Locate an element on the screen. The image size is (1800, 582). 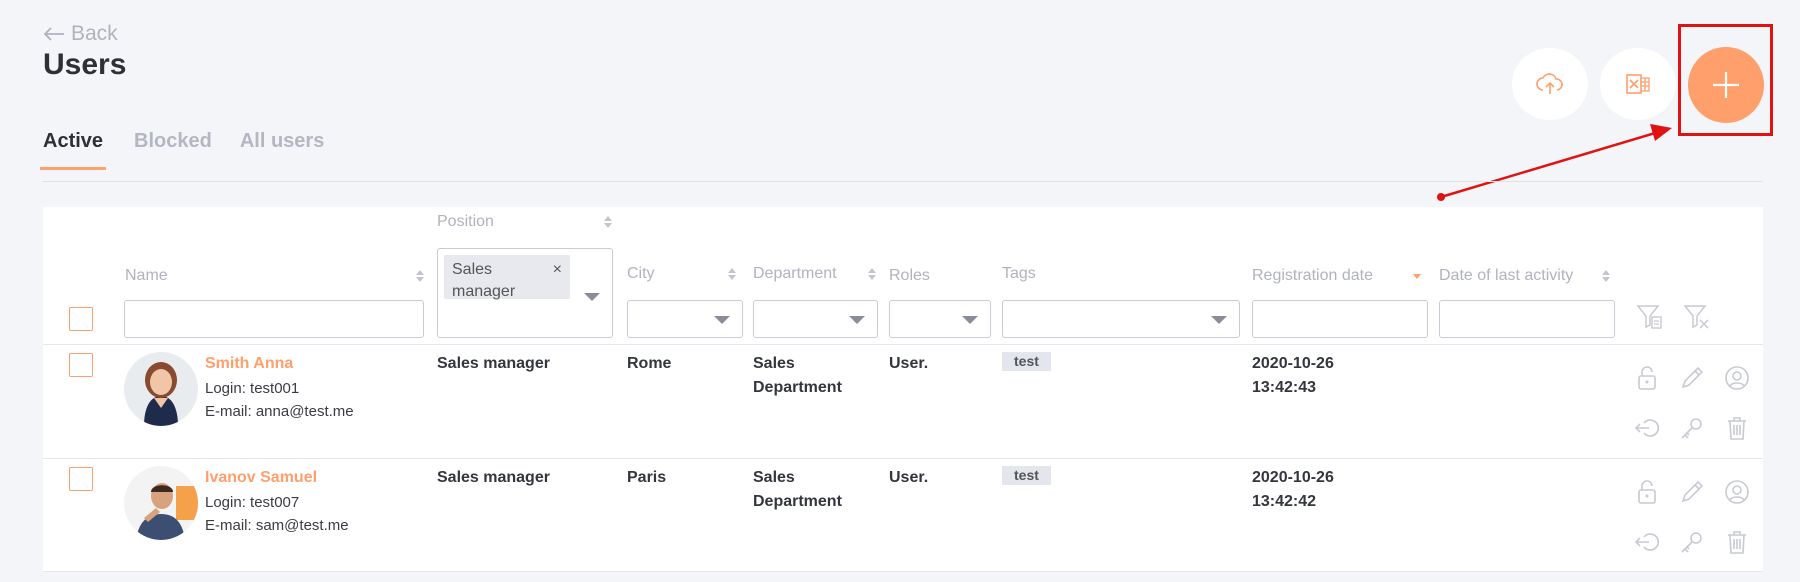
cloud-upload-icon is located at coordinates (1549, 83).